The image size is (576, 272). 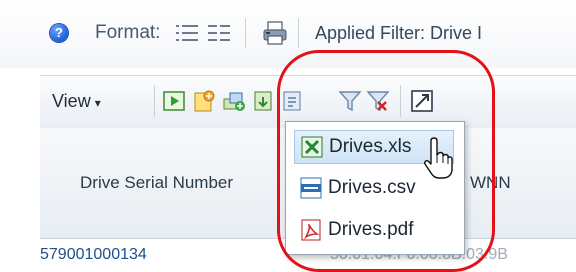 I want to click on view-menu-button: View ▾, so click(x=76, y=101).